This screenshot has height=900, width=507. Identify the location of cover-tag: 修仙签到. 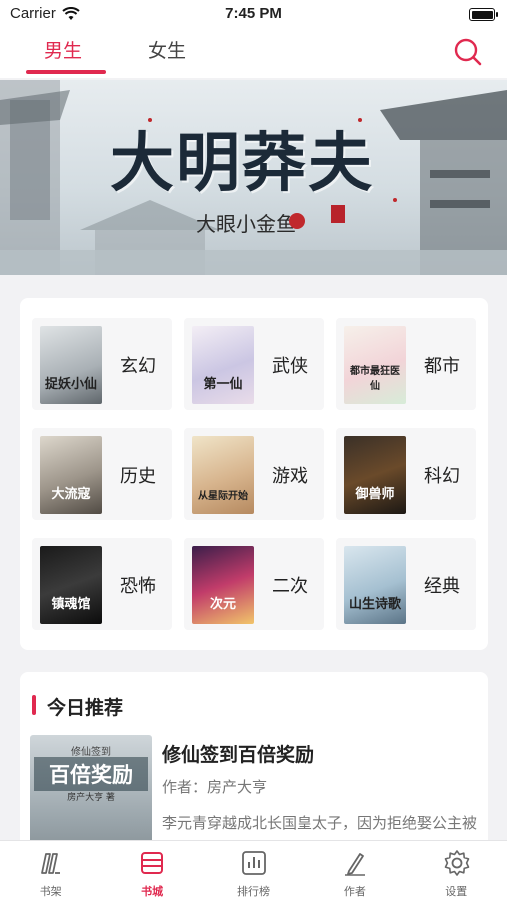
(91, 752).